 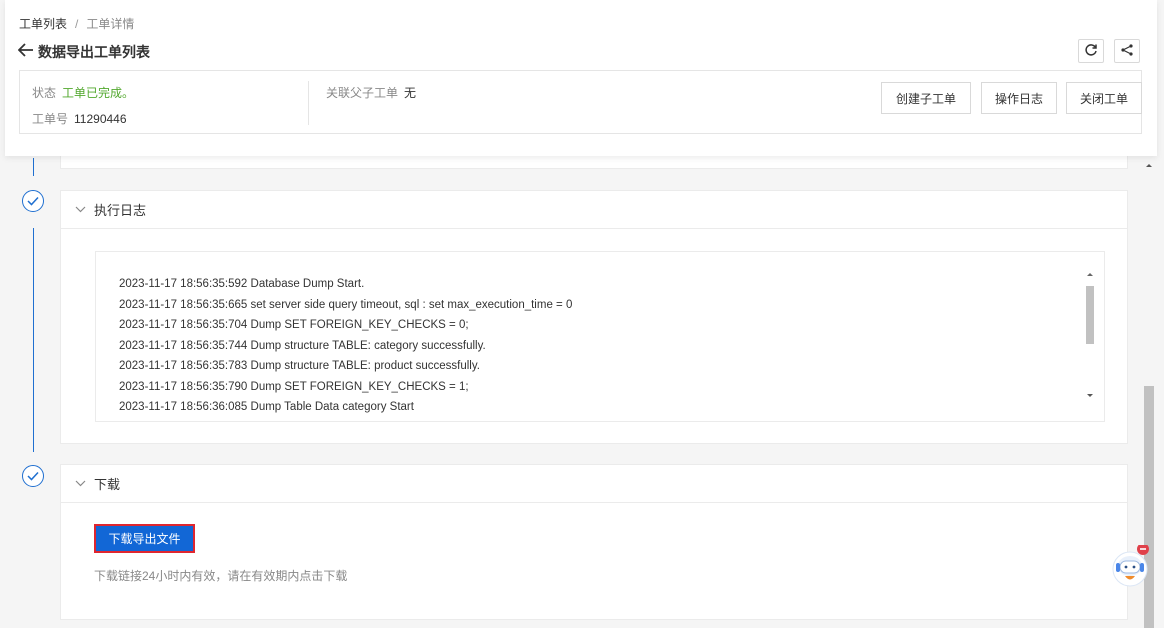 What do you see at coordinates (94, 52) in the screenshot?
I see `page-title: 数据导出工单列表` at bounding box center [94, 52].